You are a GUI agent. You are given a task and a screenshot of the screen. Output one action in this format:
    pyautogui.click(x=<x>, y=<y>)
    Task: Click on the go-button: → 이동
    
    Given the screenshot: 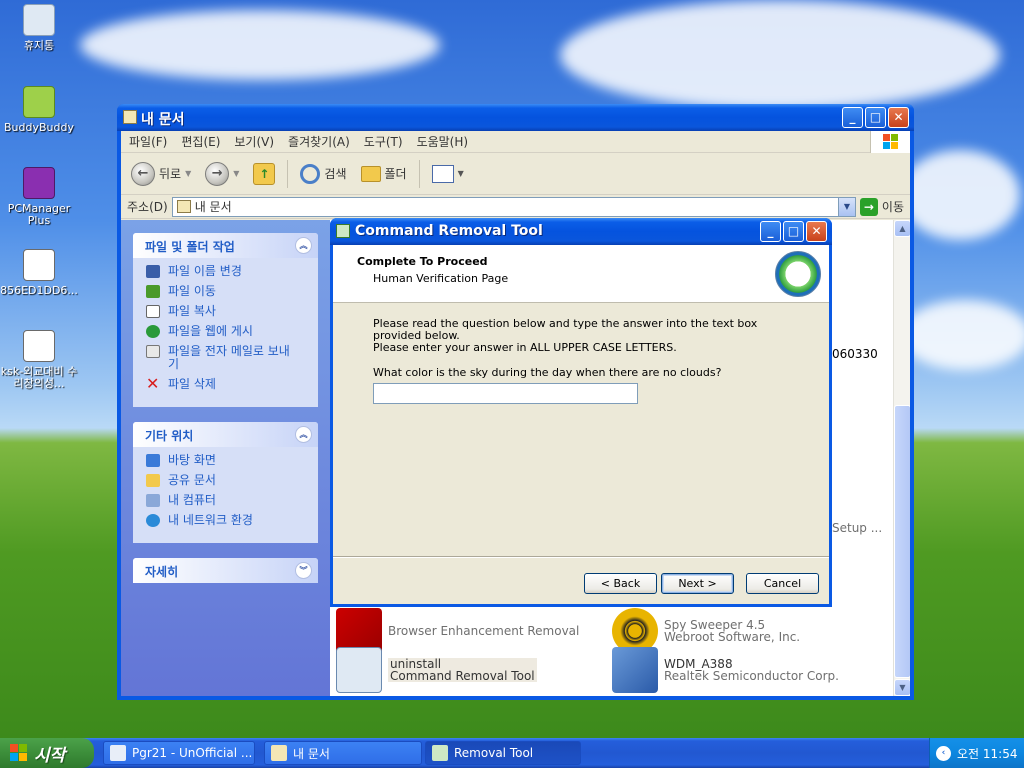 What is the action you would take?
    pyautogui.click(x=884, y=206)
    